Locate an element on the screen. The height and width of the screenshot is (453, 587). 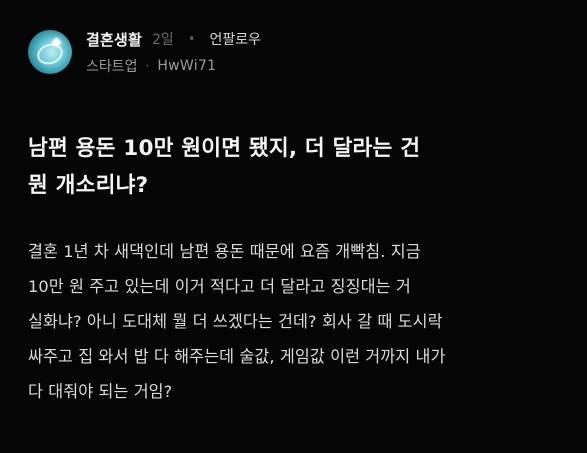
body-line: 10만 원 주고 있는데 이거 적다고 더 달라고 징징대는 거 is located at coordinates (219, 286).